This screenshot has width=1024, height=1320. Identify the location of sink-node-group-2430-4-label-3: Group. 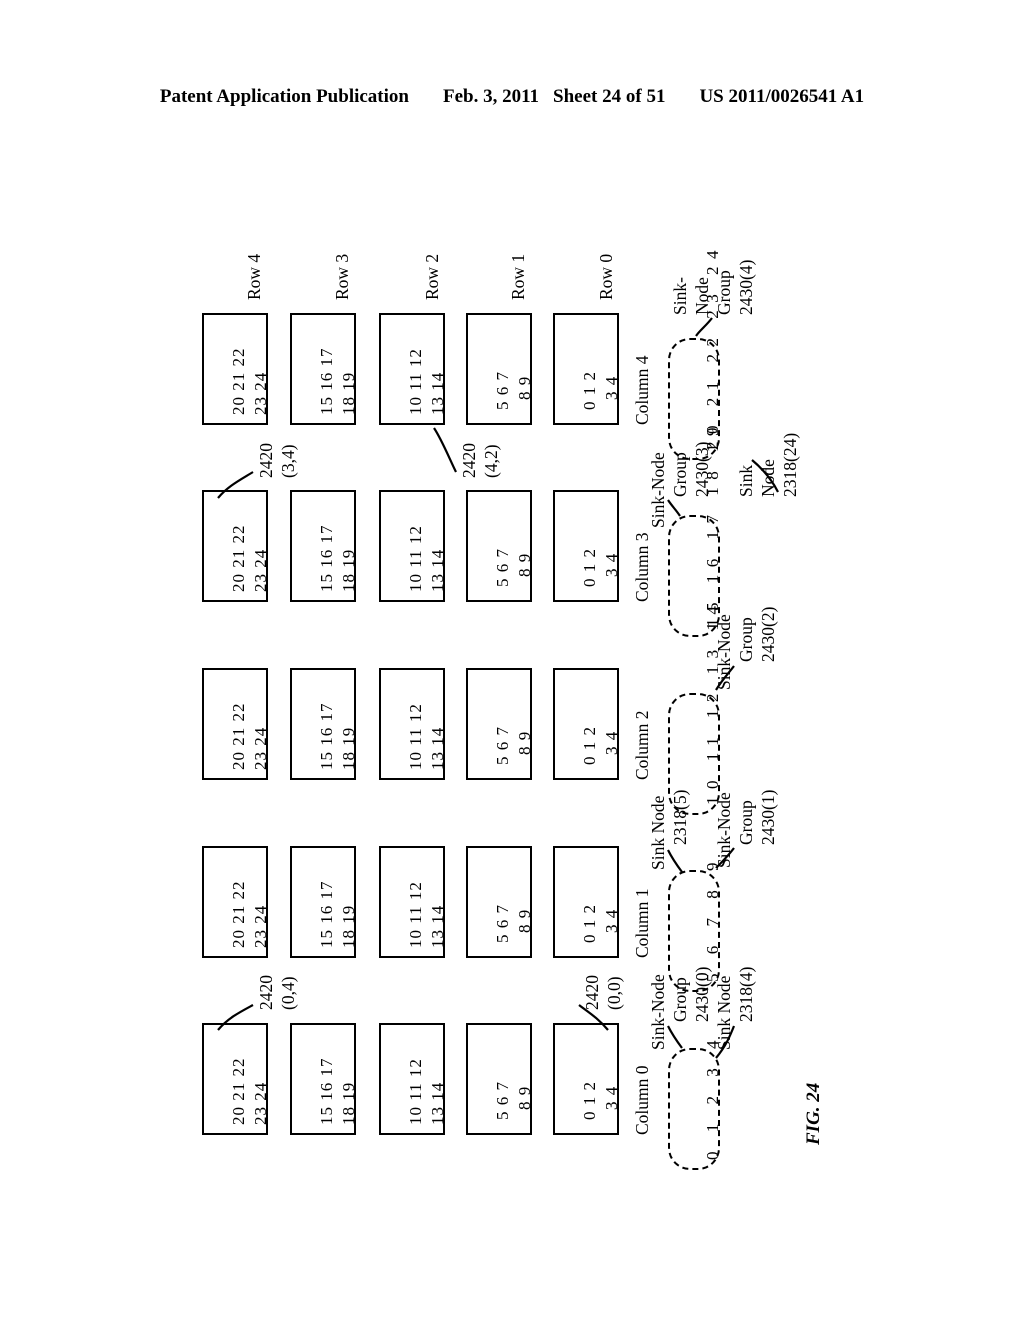
(724, 292).